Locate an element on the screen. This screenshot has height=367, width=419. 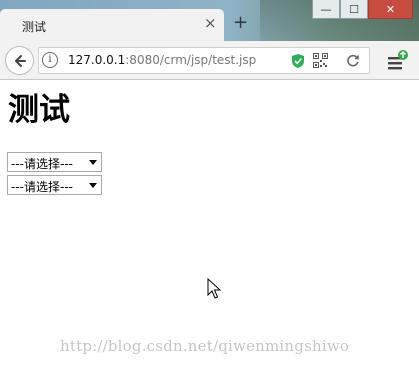
back-arrow-icon is located at coordinates (20, 60).